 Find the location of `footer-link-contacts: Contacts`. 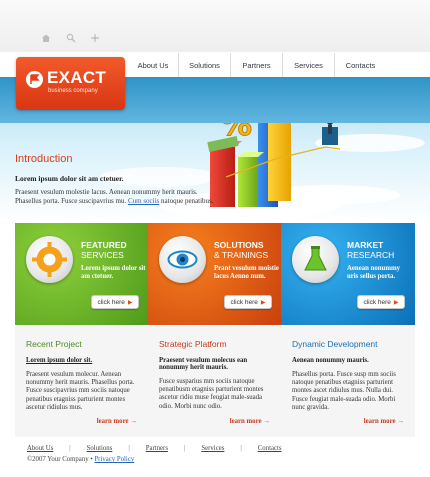

footer-link-contacts: Contacts is located at coordinates (270, 448).